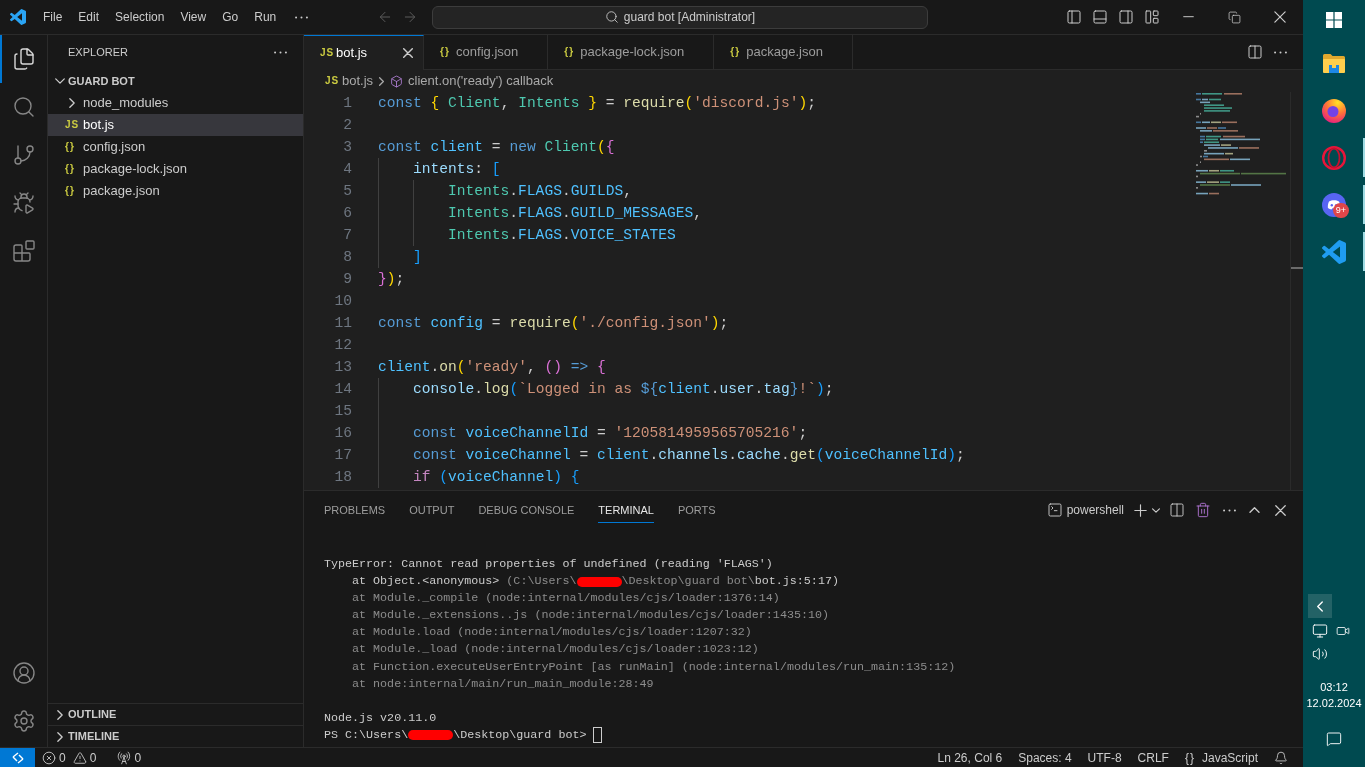 This screenshot has height=767, width=1365. Describe the element at coordinates (230, 17) in the screenshot. I see `menu-item: Go` at that location.